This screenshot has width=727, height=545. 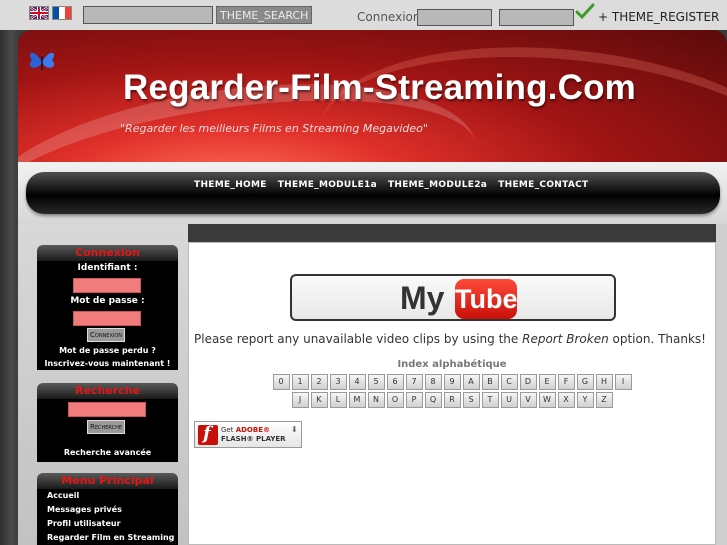 I want to click on login-username-field, so click(x=107, y=285).